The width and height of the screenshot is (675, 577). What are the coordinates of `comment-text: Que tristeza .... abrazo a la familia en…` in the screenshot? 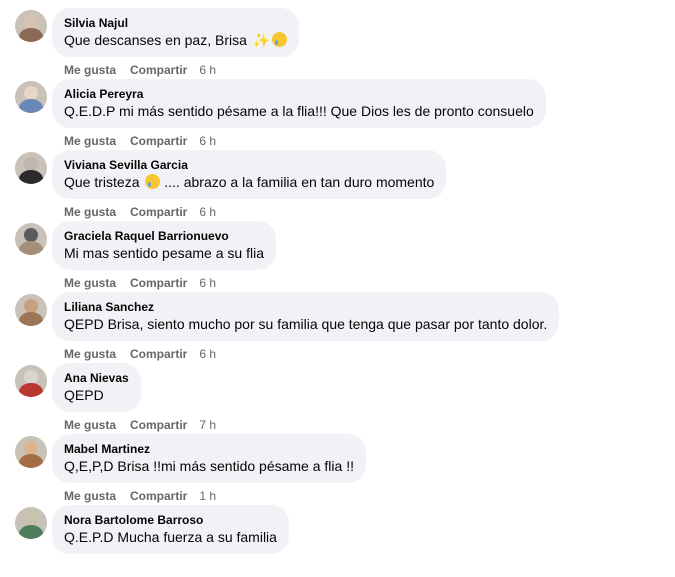 It's located at (249, 182).